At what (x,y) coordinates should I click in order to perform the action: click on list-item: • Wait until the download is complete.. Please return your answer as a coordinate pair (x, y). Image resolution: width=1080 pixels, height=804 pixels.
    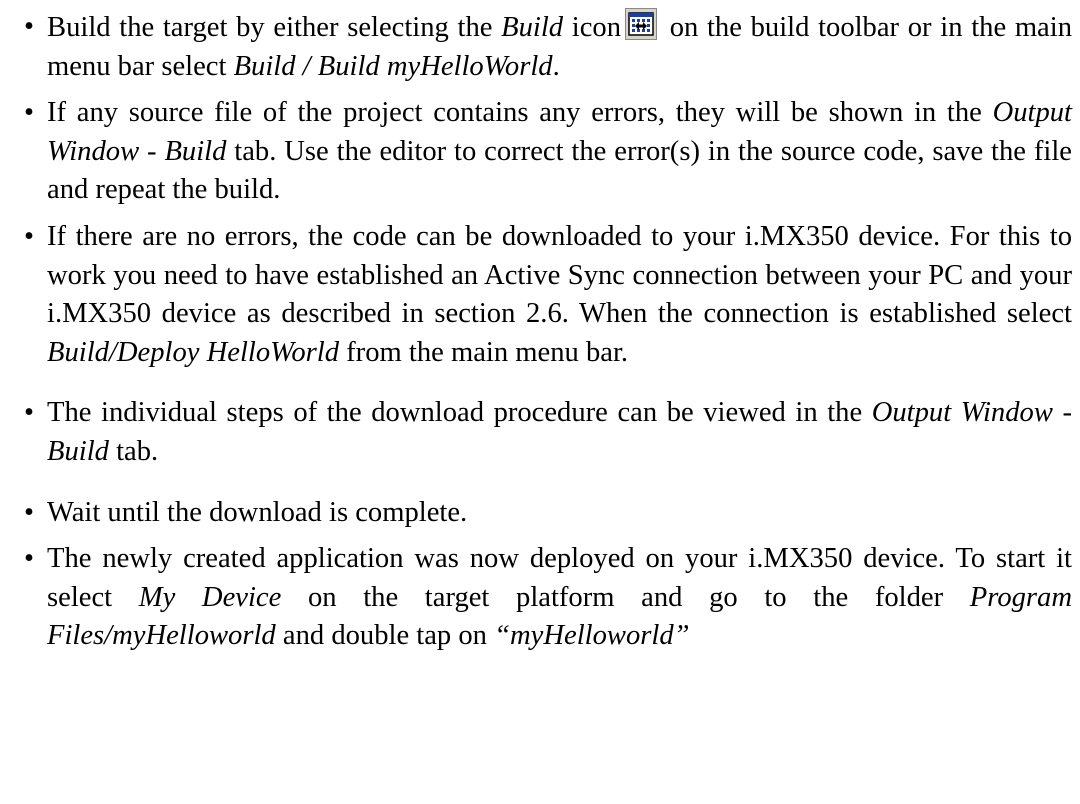
    Looking at the image, I should click on (547, 513).